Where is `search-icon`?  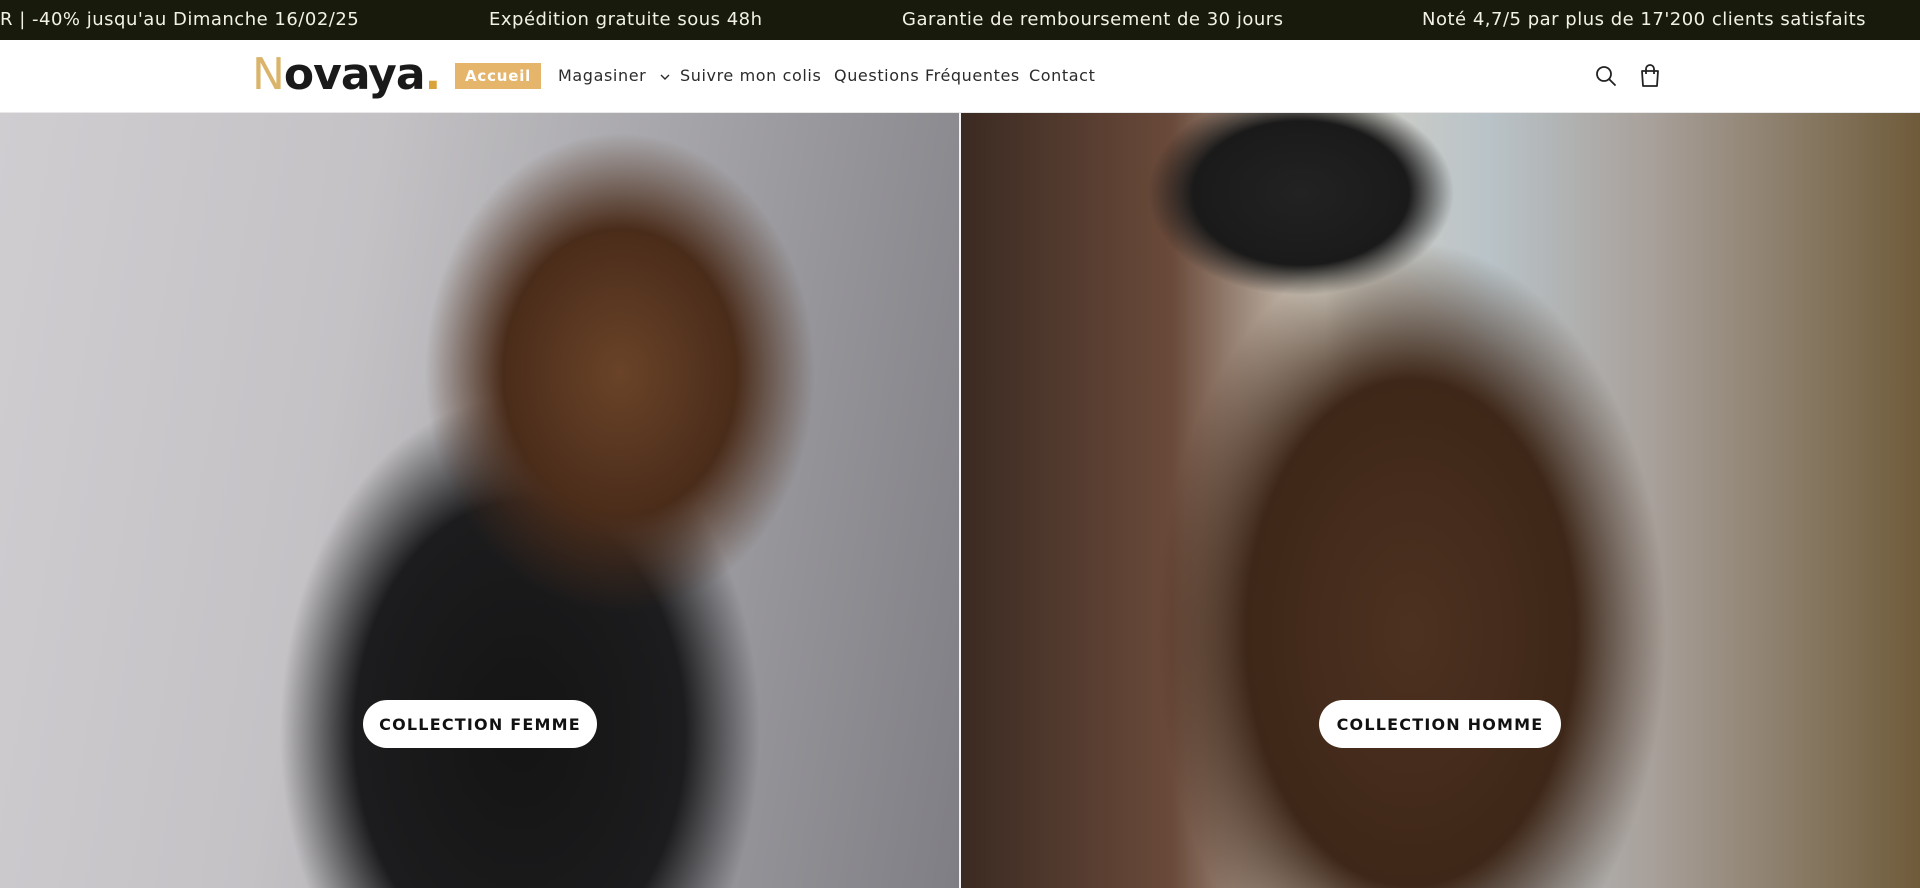
search-icon is located at coordinates (1606, 76).